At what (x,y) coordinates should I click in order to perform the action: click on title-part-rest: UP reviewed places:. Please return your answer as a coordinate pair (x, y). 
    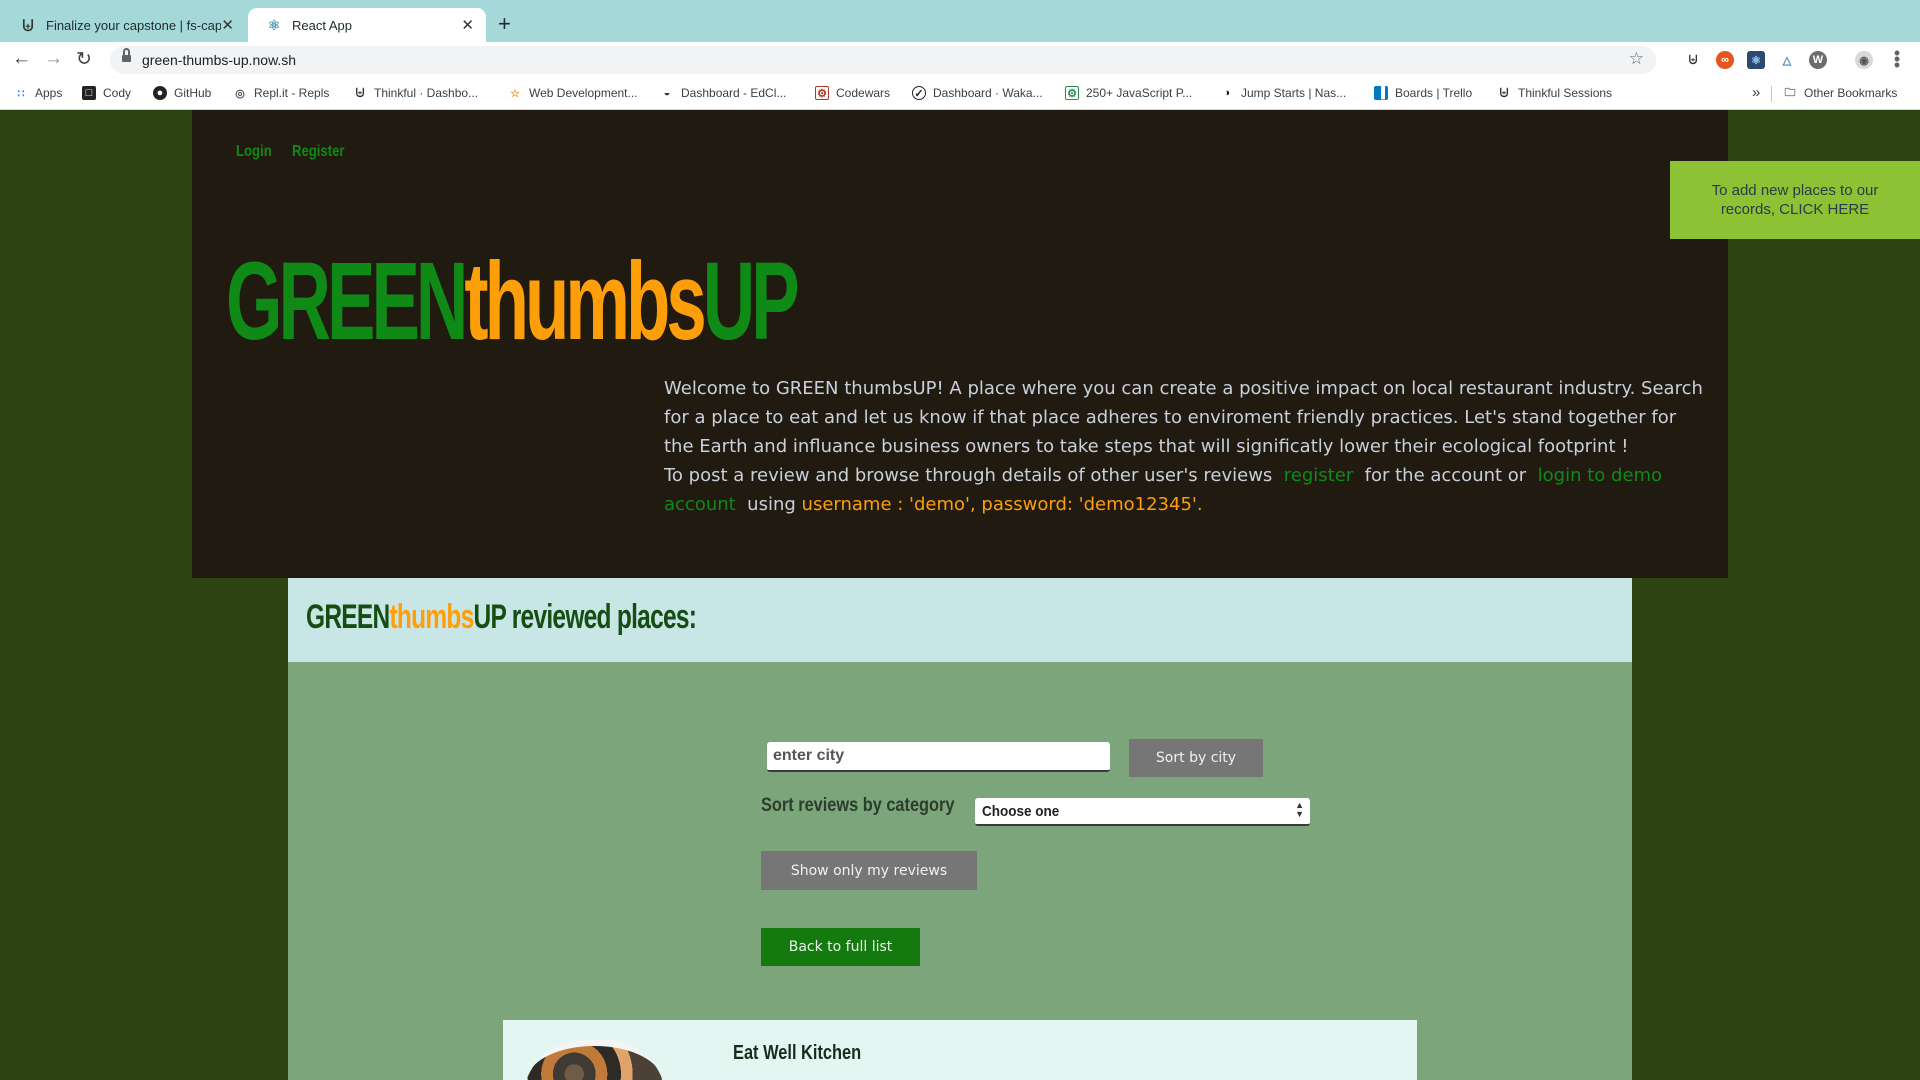
    Looking at the image, I should click on (585, 617).